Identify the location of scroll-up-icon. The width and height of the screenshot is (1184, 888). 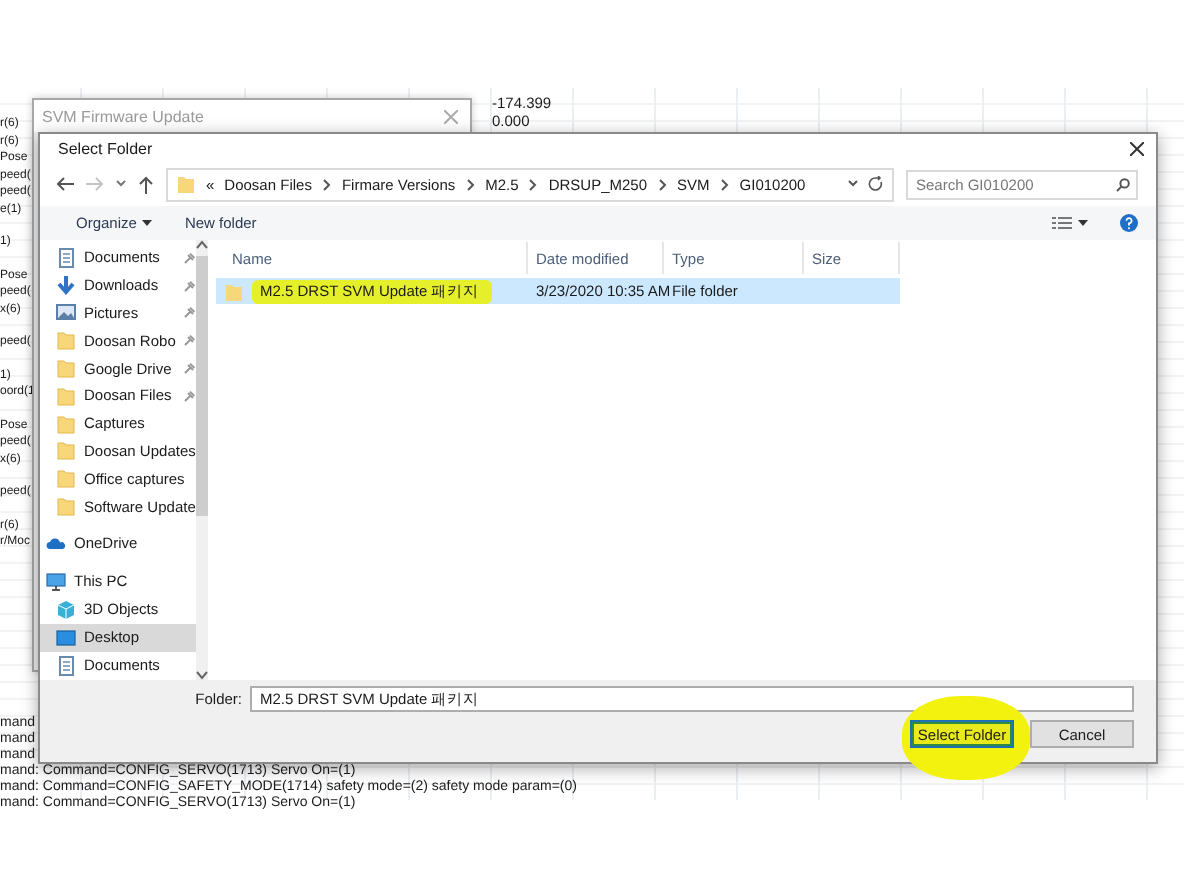
(201, 245).